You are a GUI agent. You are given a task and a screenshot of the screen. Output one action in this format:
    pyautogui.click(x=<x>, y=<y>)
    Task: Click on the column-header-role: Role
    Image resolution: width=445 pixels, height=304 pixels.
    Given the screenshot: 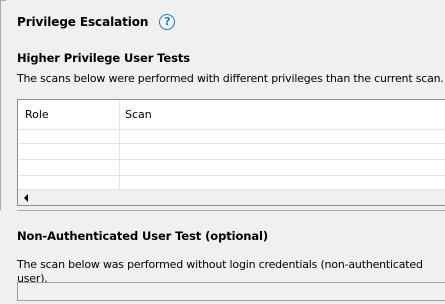 What is the action you would take?
    pyautogui.click(x=37, y=115)
    